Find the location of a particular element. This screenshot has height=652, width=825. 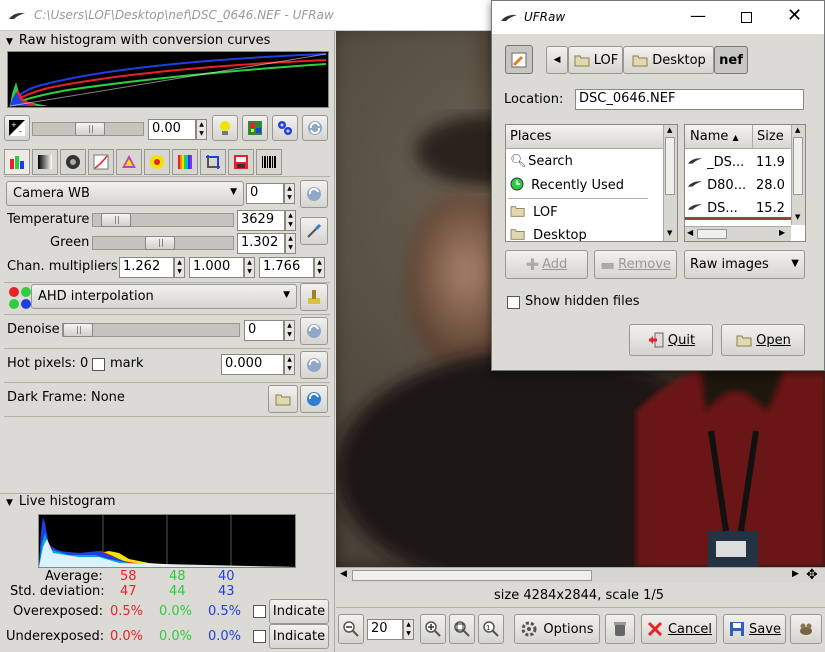

chan-multiplier-g-spinner: ▲ ▼ is located at coordinates (249, 267).